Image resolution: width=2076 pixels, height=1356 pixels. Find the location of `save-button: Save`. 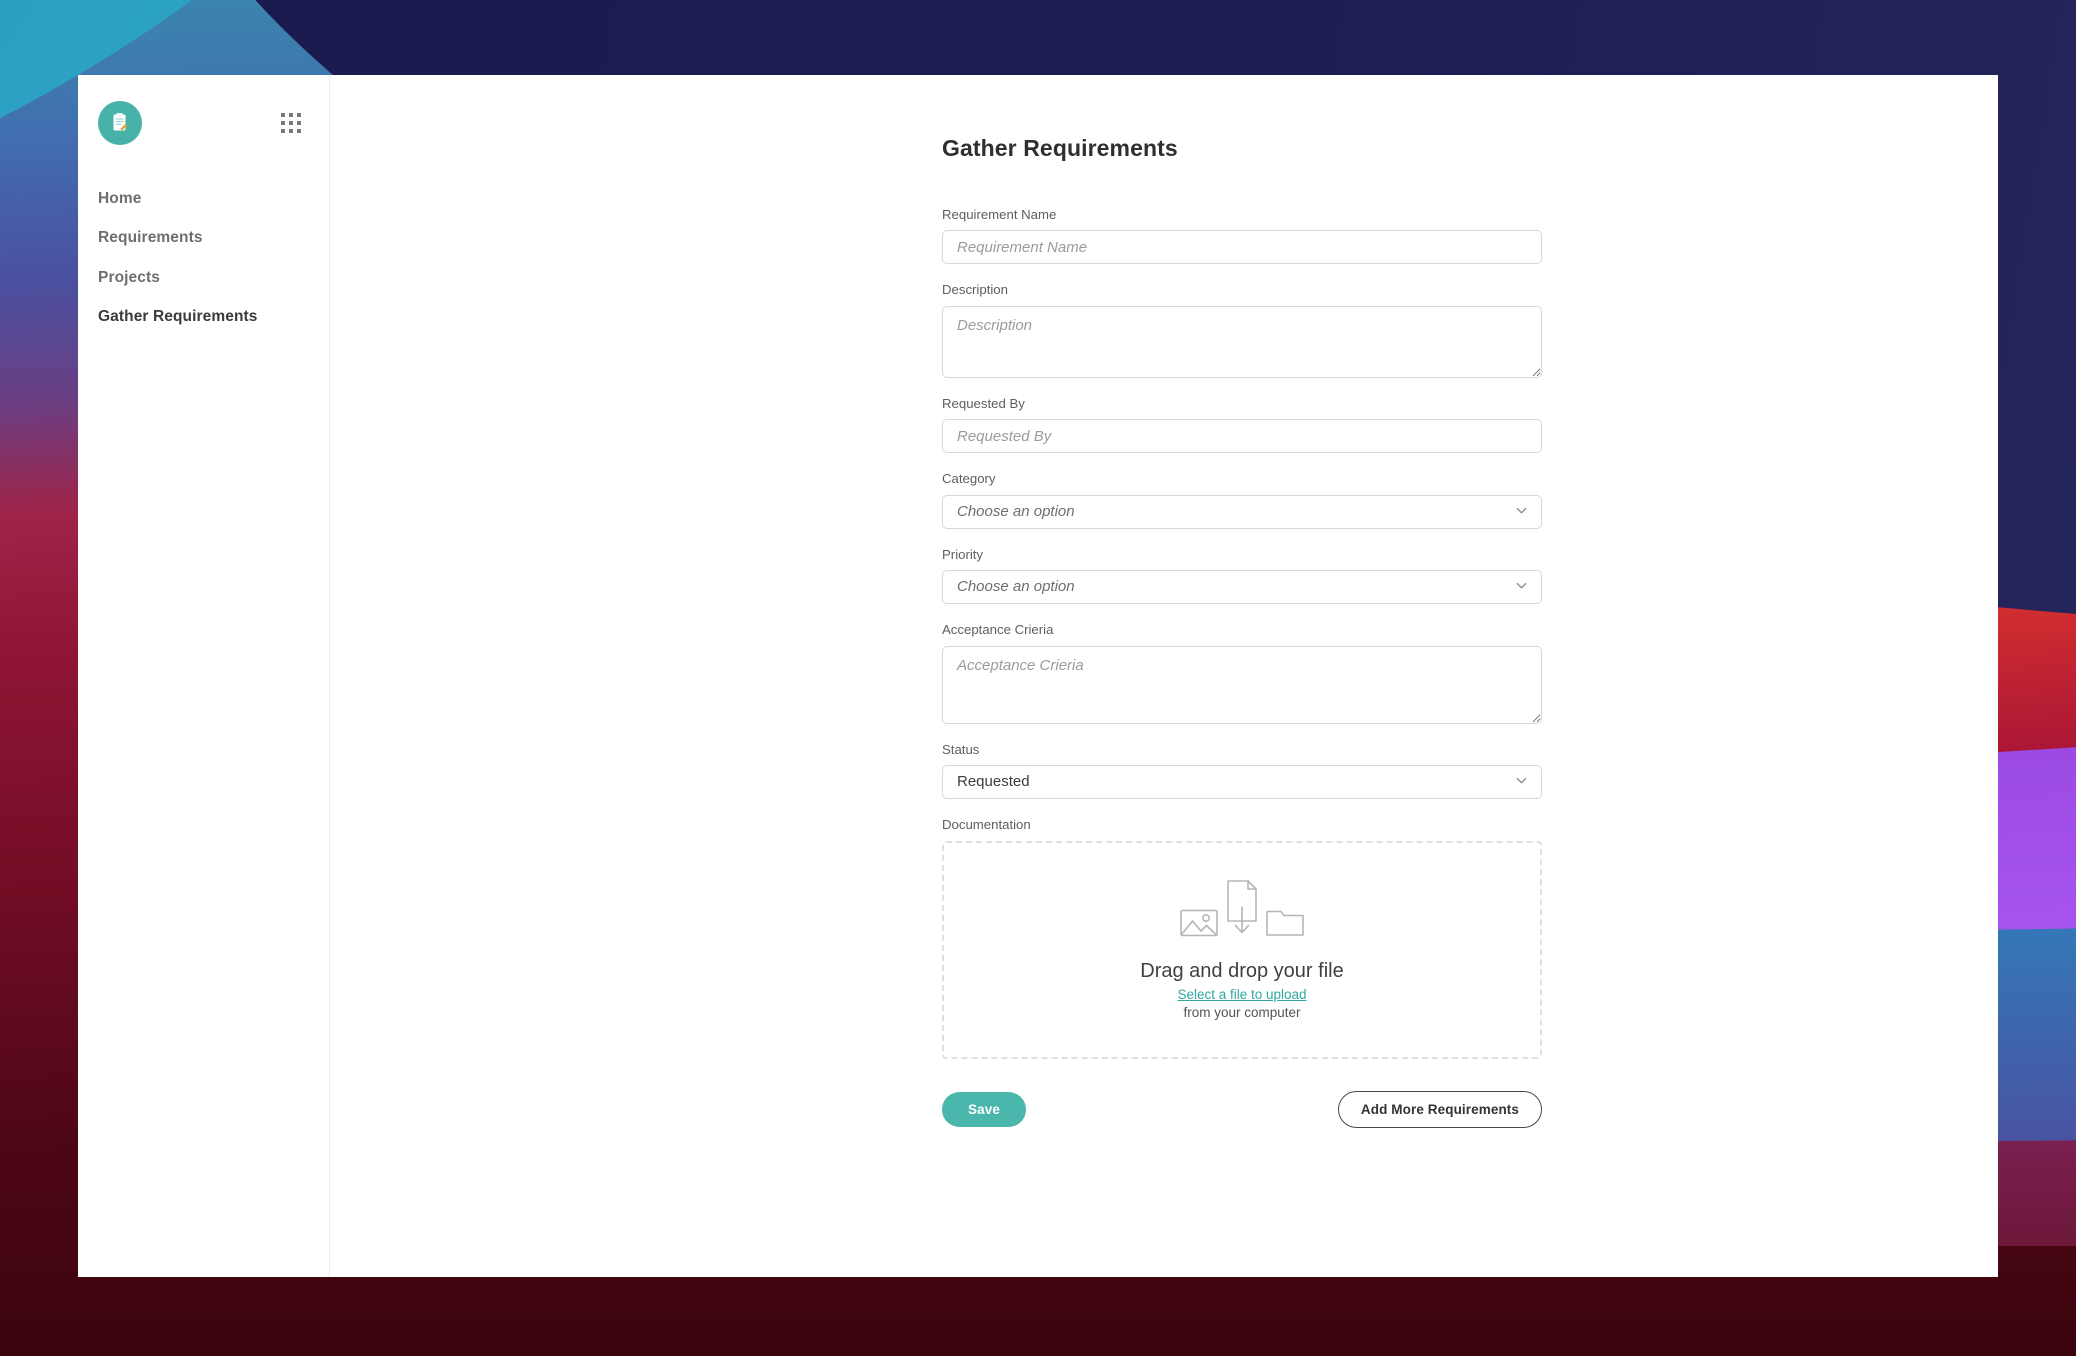

save-button: Save is located at coordinates (984, 1109).